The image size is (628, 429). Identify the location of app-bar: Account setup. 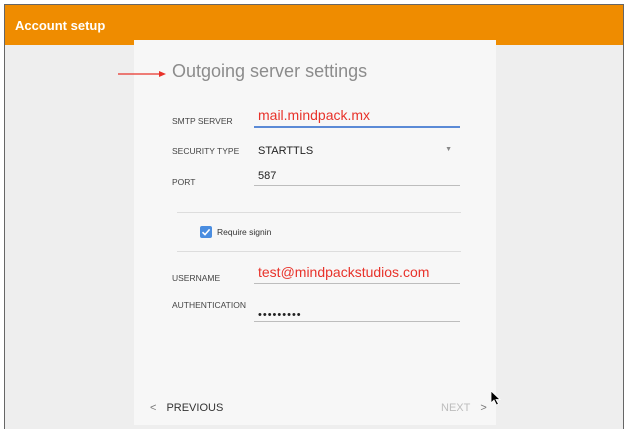
(314, 25).